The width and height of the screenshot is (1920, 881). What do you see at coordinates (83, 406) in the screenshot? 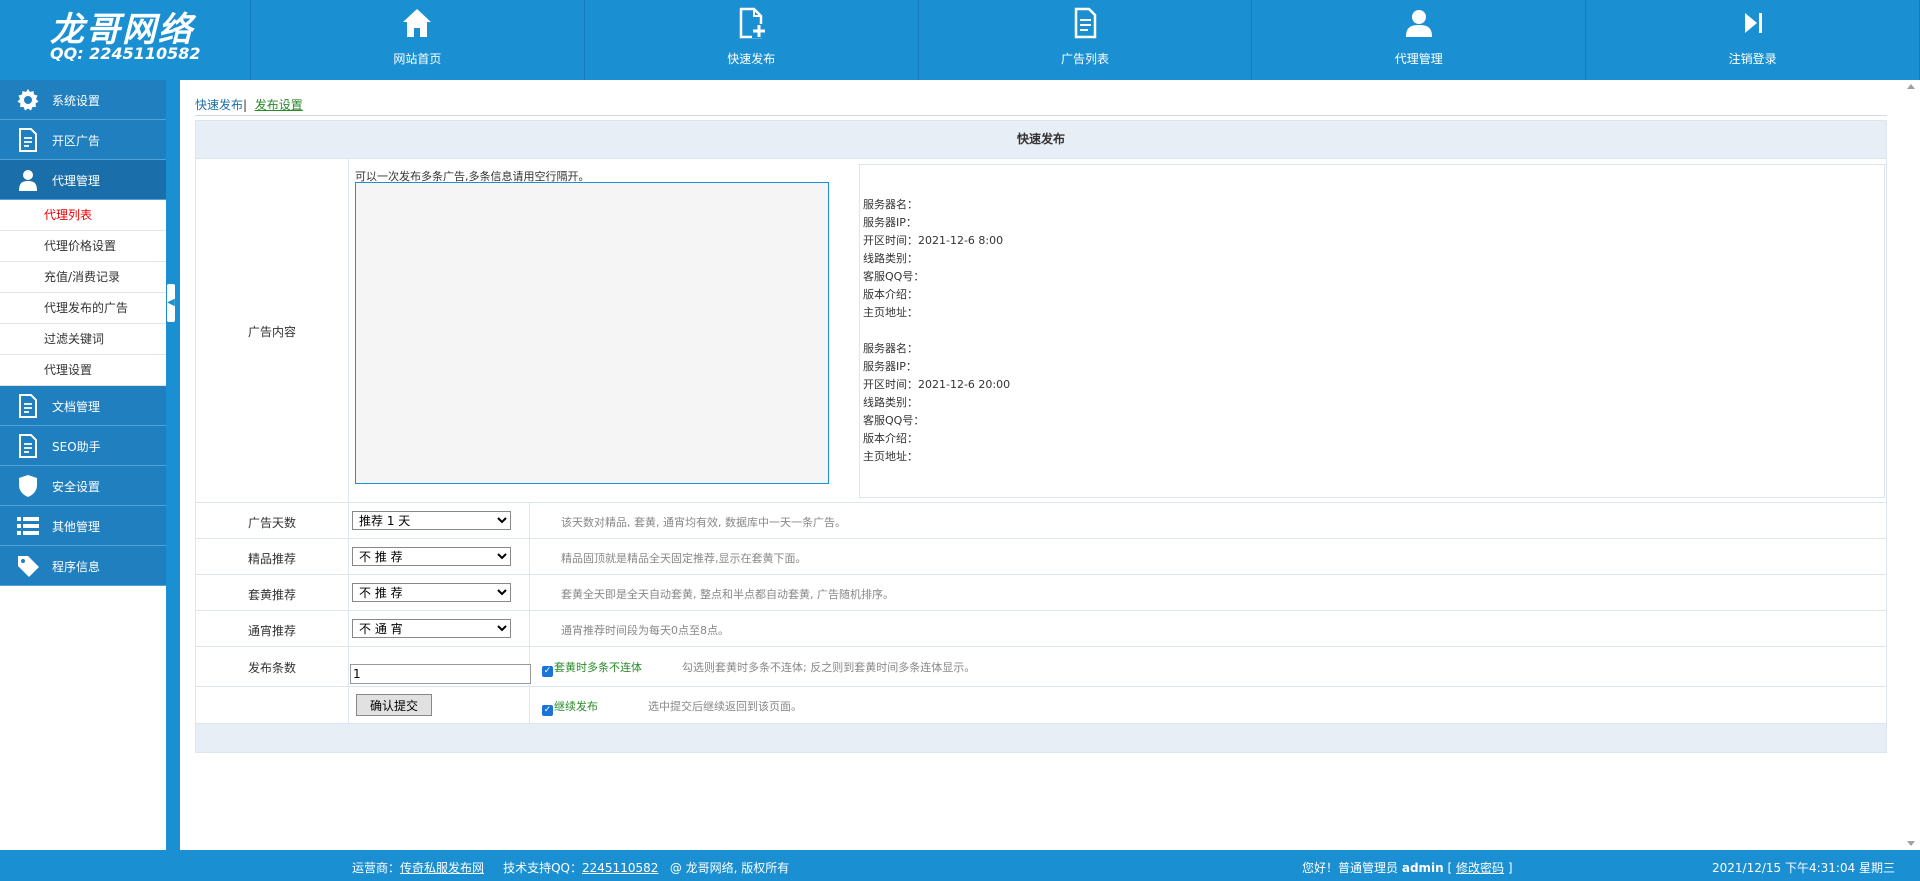
I see `sidebar-item-doc-manage: 文档管理` at bounding box center [83, 406].